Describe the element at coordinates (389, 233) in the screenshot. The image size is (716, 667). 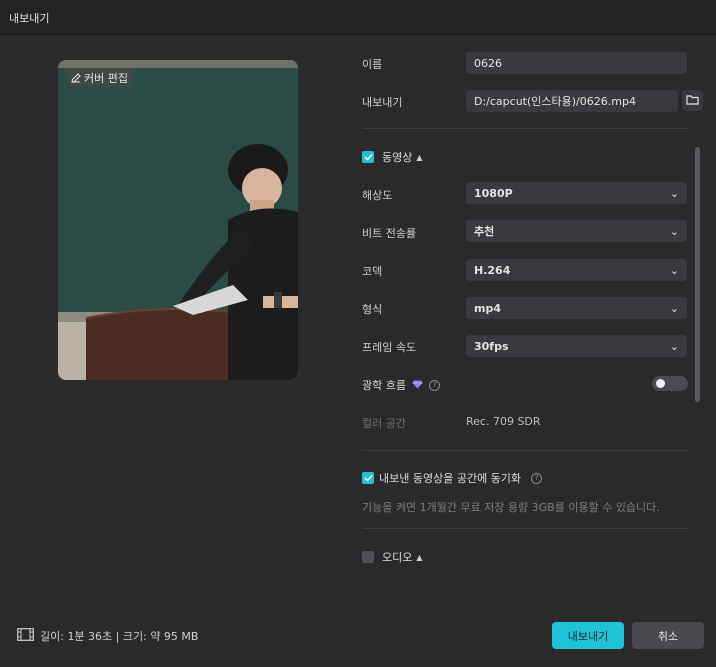
I see `bitrate-label: 비트 전송률` at that location.